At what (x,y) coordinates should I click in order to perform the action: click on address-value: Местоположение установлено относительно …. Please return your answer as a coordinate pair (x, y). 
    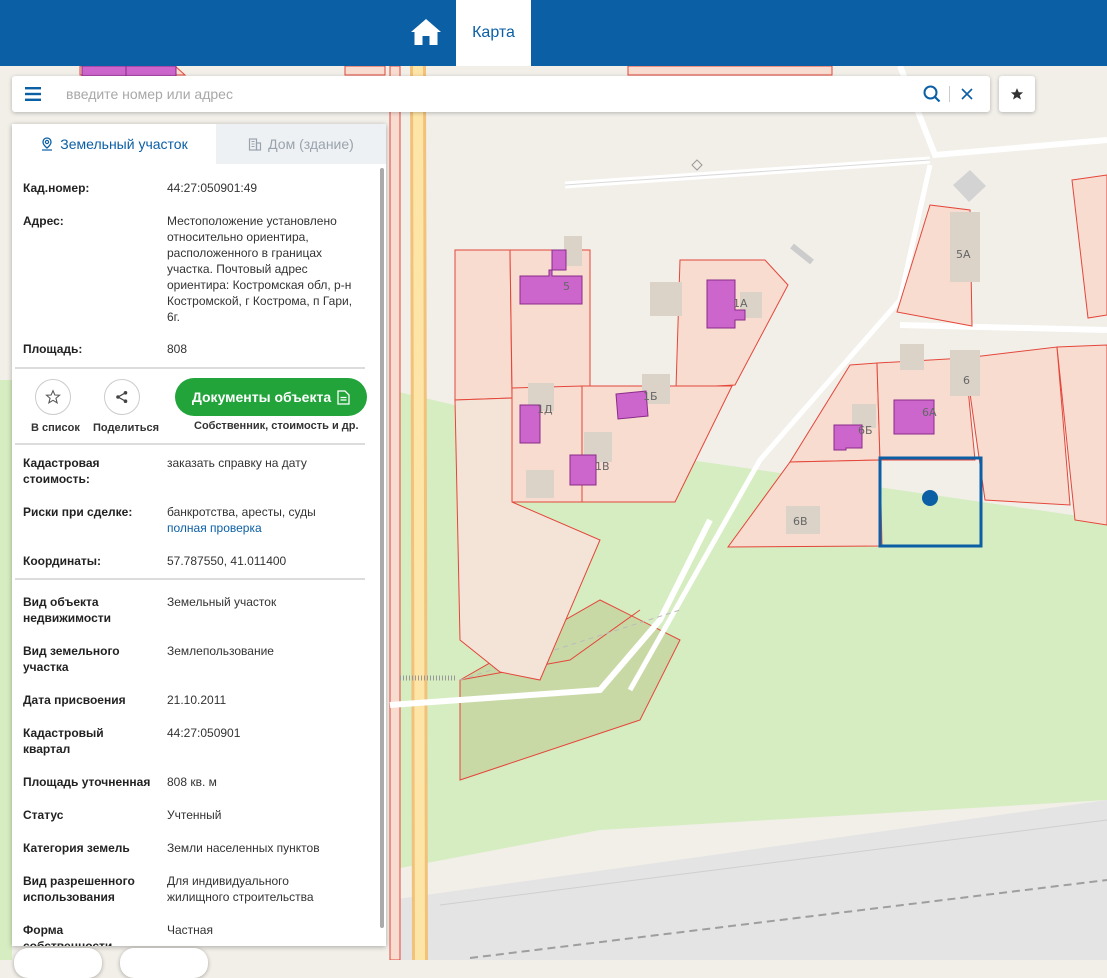
    Looking at the image, I should click on (260, 269).